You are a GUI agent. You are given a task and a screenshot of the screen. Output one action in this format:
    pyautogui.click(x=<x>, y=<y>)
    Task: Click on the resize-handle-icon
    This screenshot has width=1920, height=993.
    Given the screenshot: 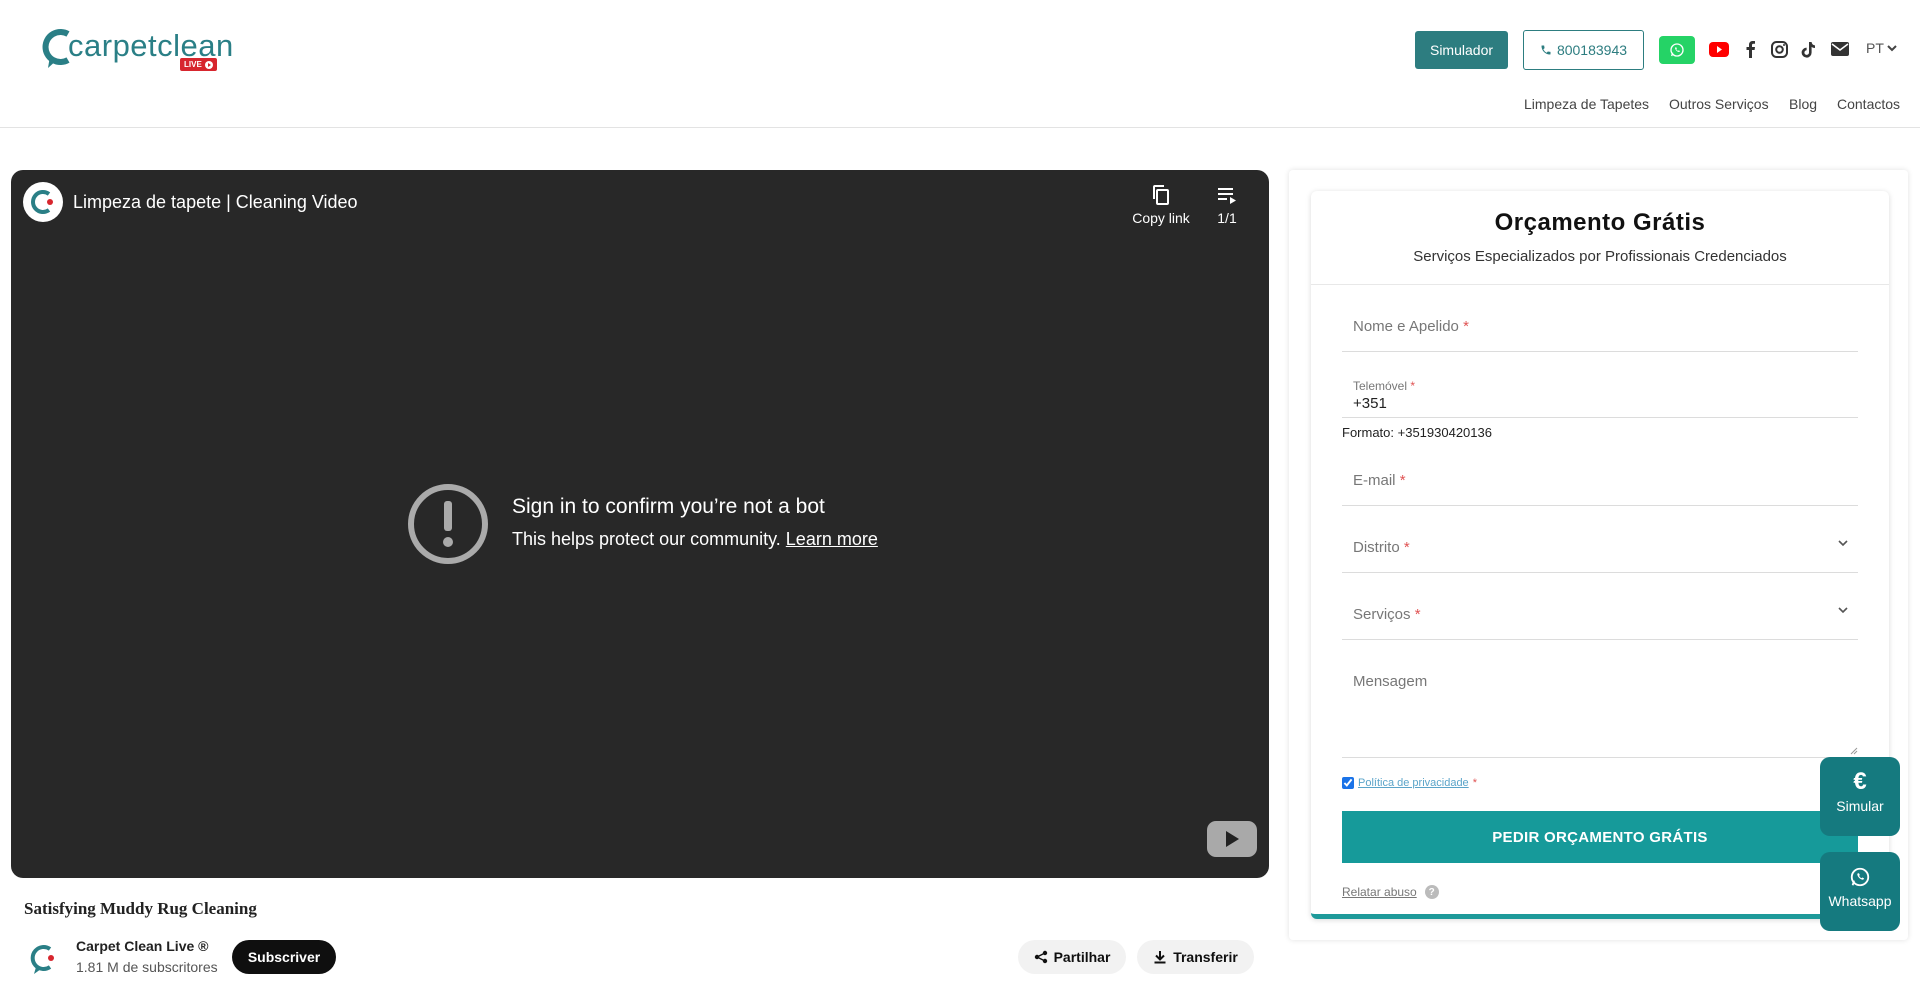 What is the action you would take?
    pyautogui.click(x=1854, y=751)
    